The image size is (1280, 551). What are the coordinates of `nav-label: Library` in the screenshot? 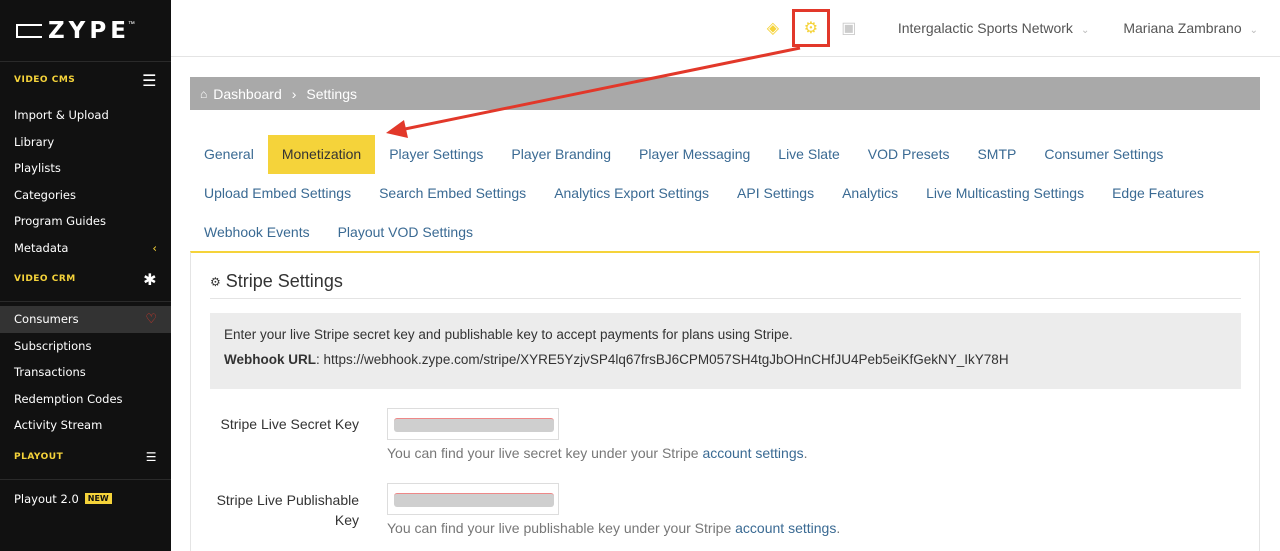 It's located at (34, 141).